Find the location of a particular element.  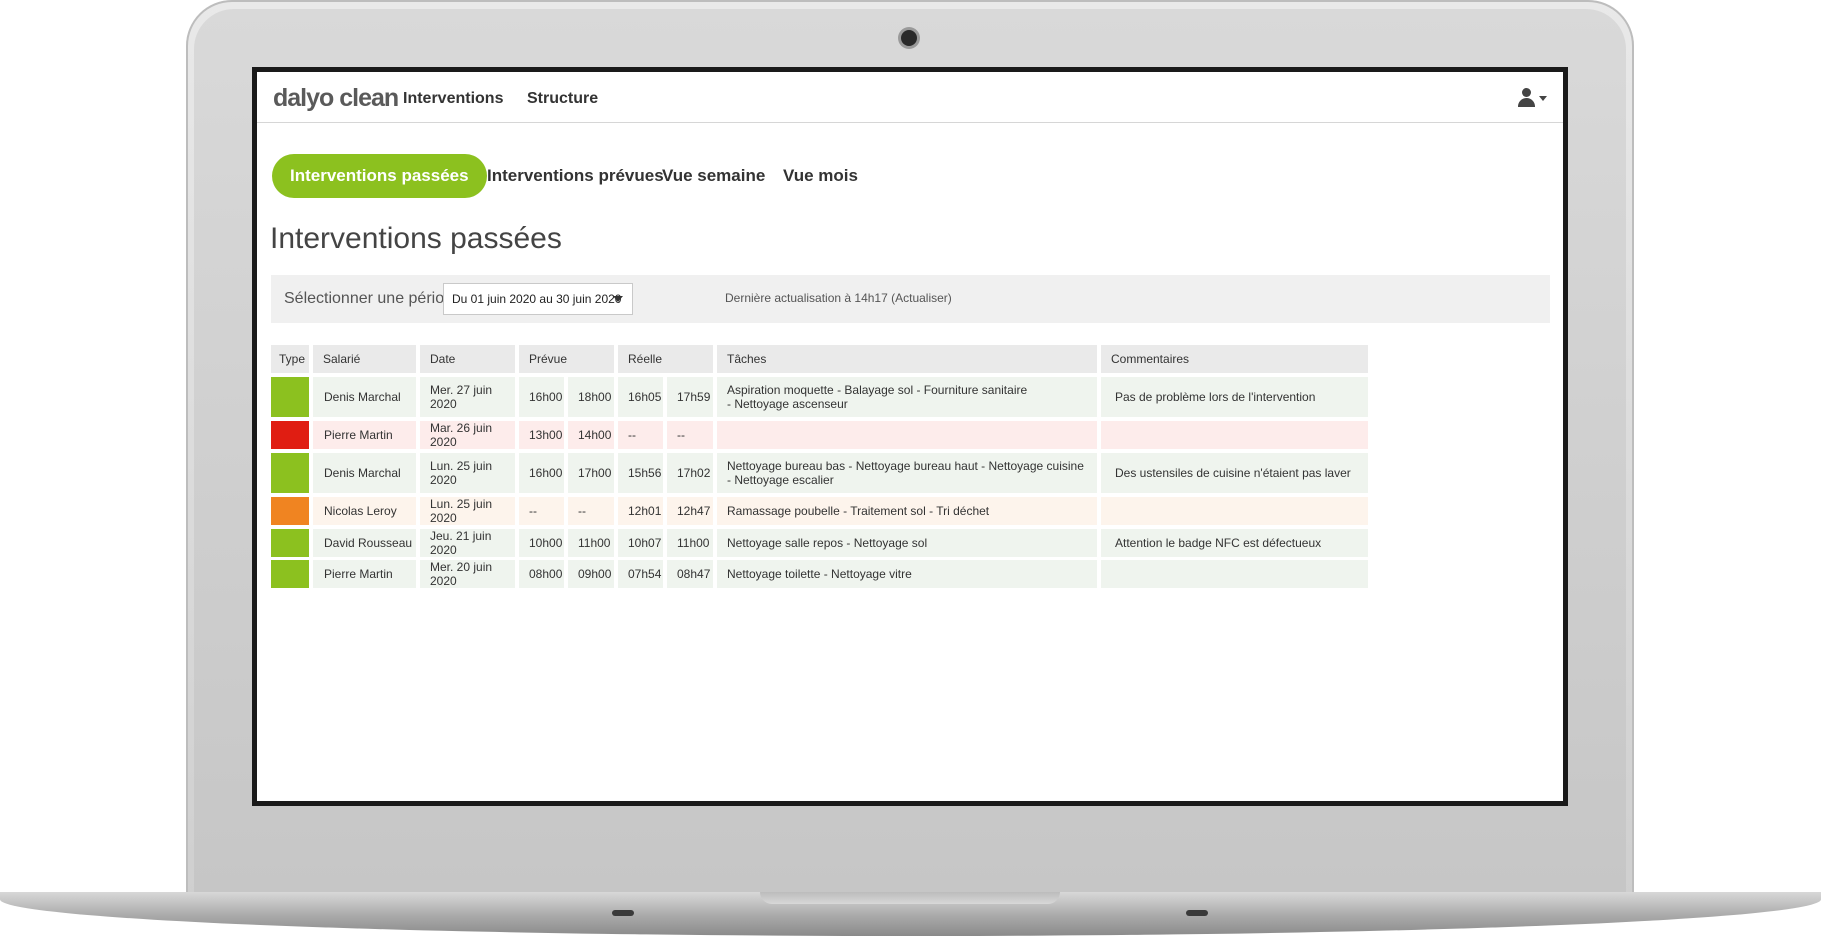

user-icon-body is located at coordinates (1526, 102).